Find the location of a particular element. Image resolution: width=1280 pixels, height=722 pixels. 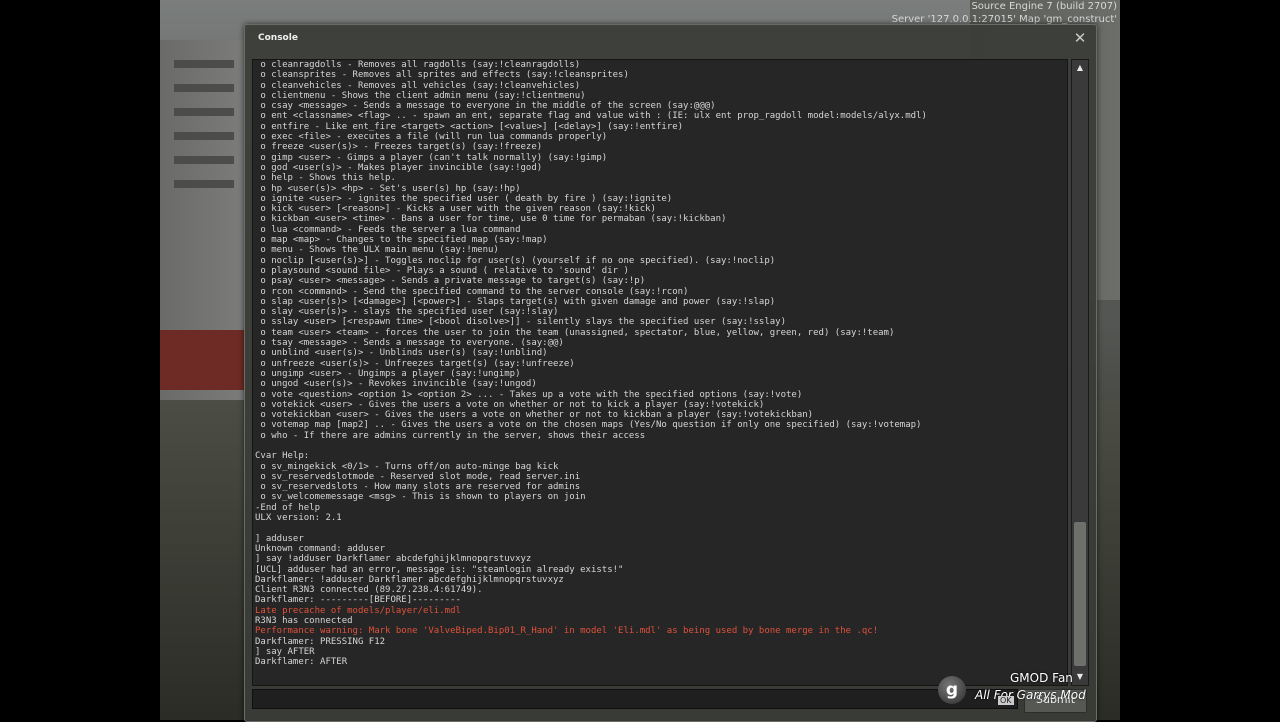

console-line: ] adduser is located at coordinates (279, 538).